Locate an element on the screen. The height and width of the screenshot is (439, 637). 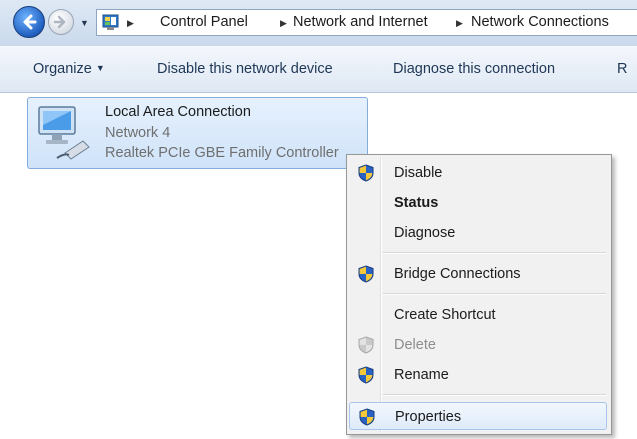
menu-item-label: Diagnose is located at coordinates (425, 233).